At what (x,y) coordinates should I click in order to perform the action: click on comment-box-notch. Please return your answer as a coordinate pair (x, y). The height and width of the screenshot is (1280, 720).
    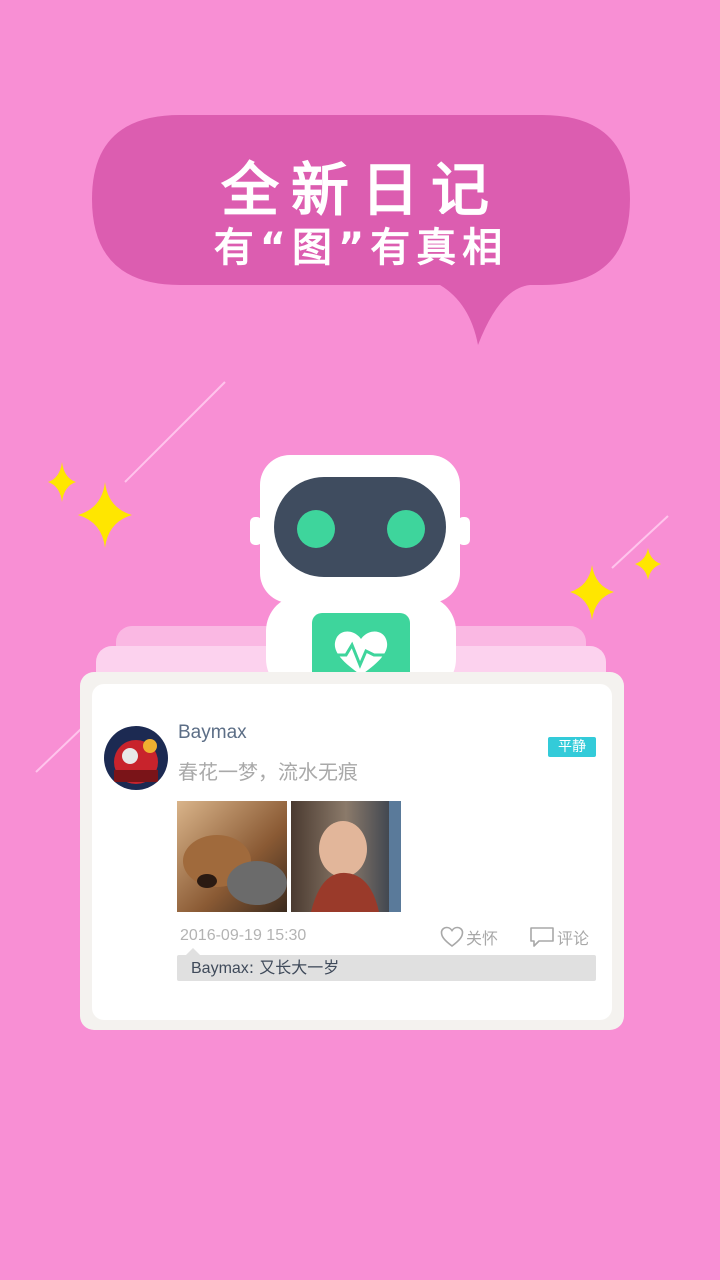
    Looking at the image, I should click on (193, 951).